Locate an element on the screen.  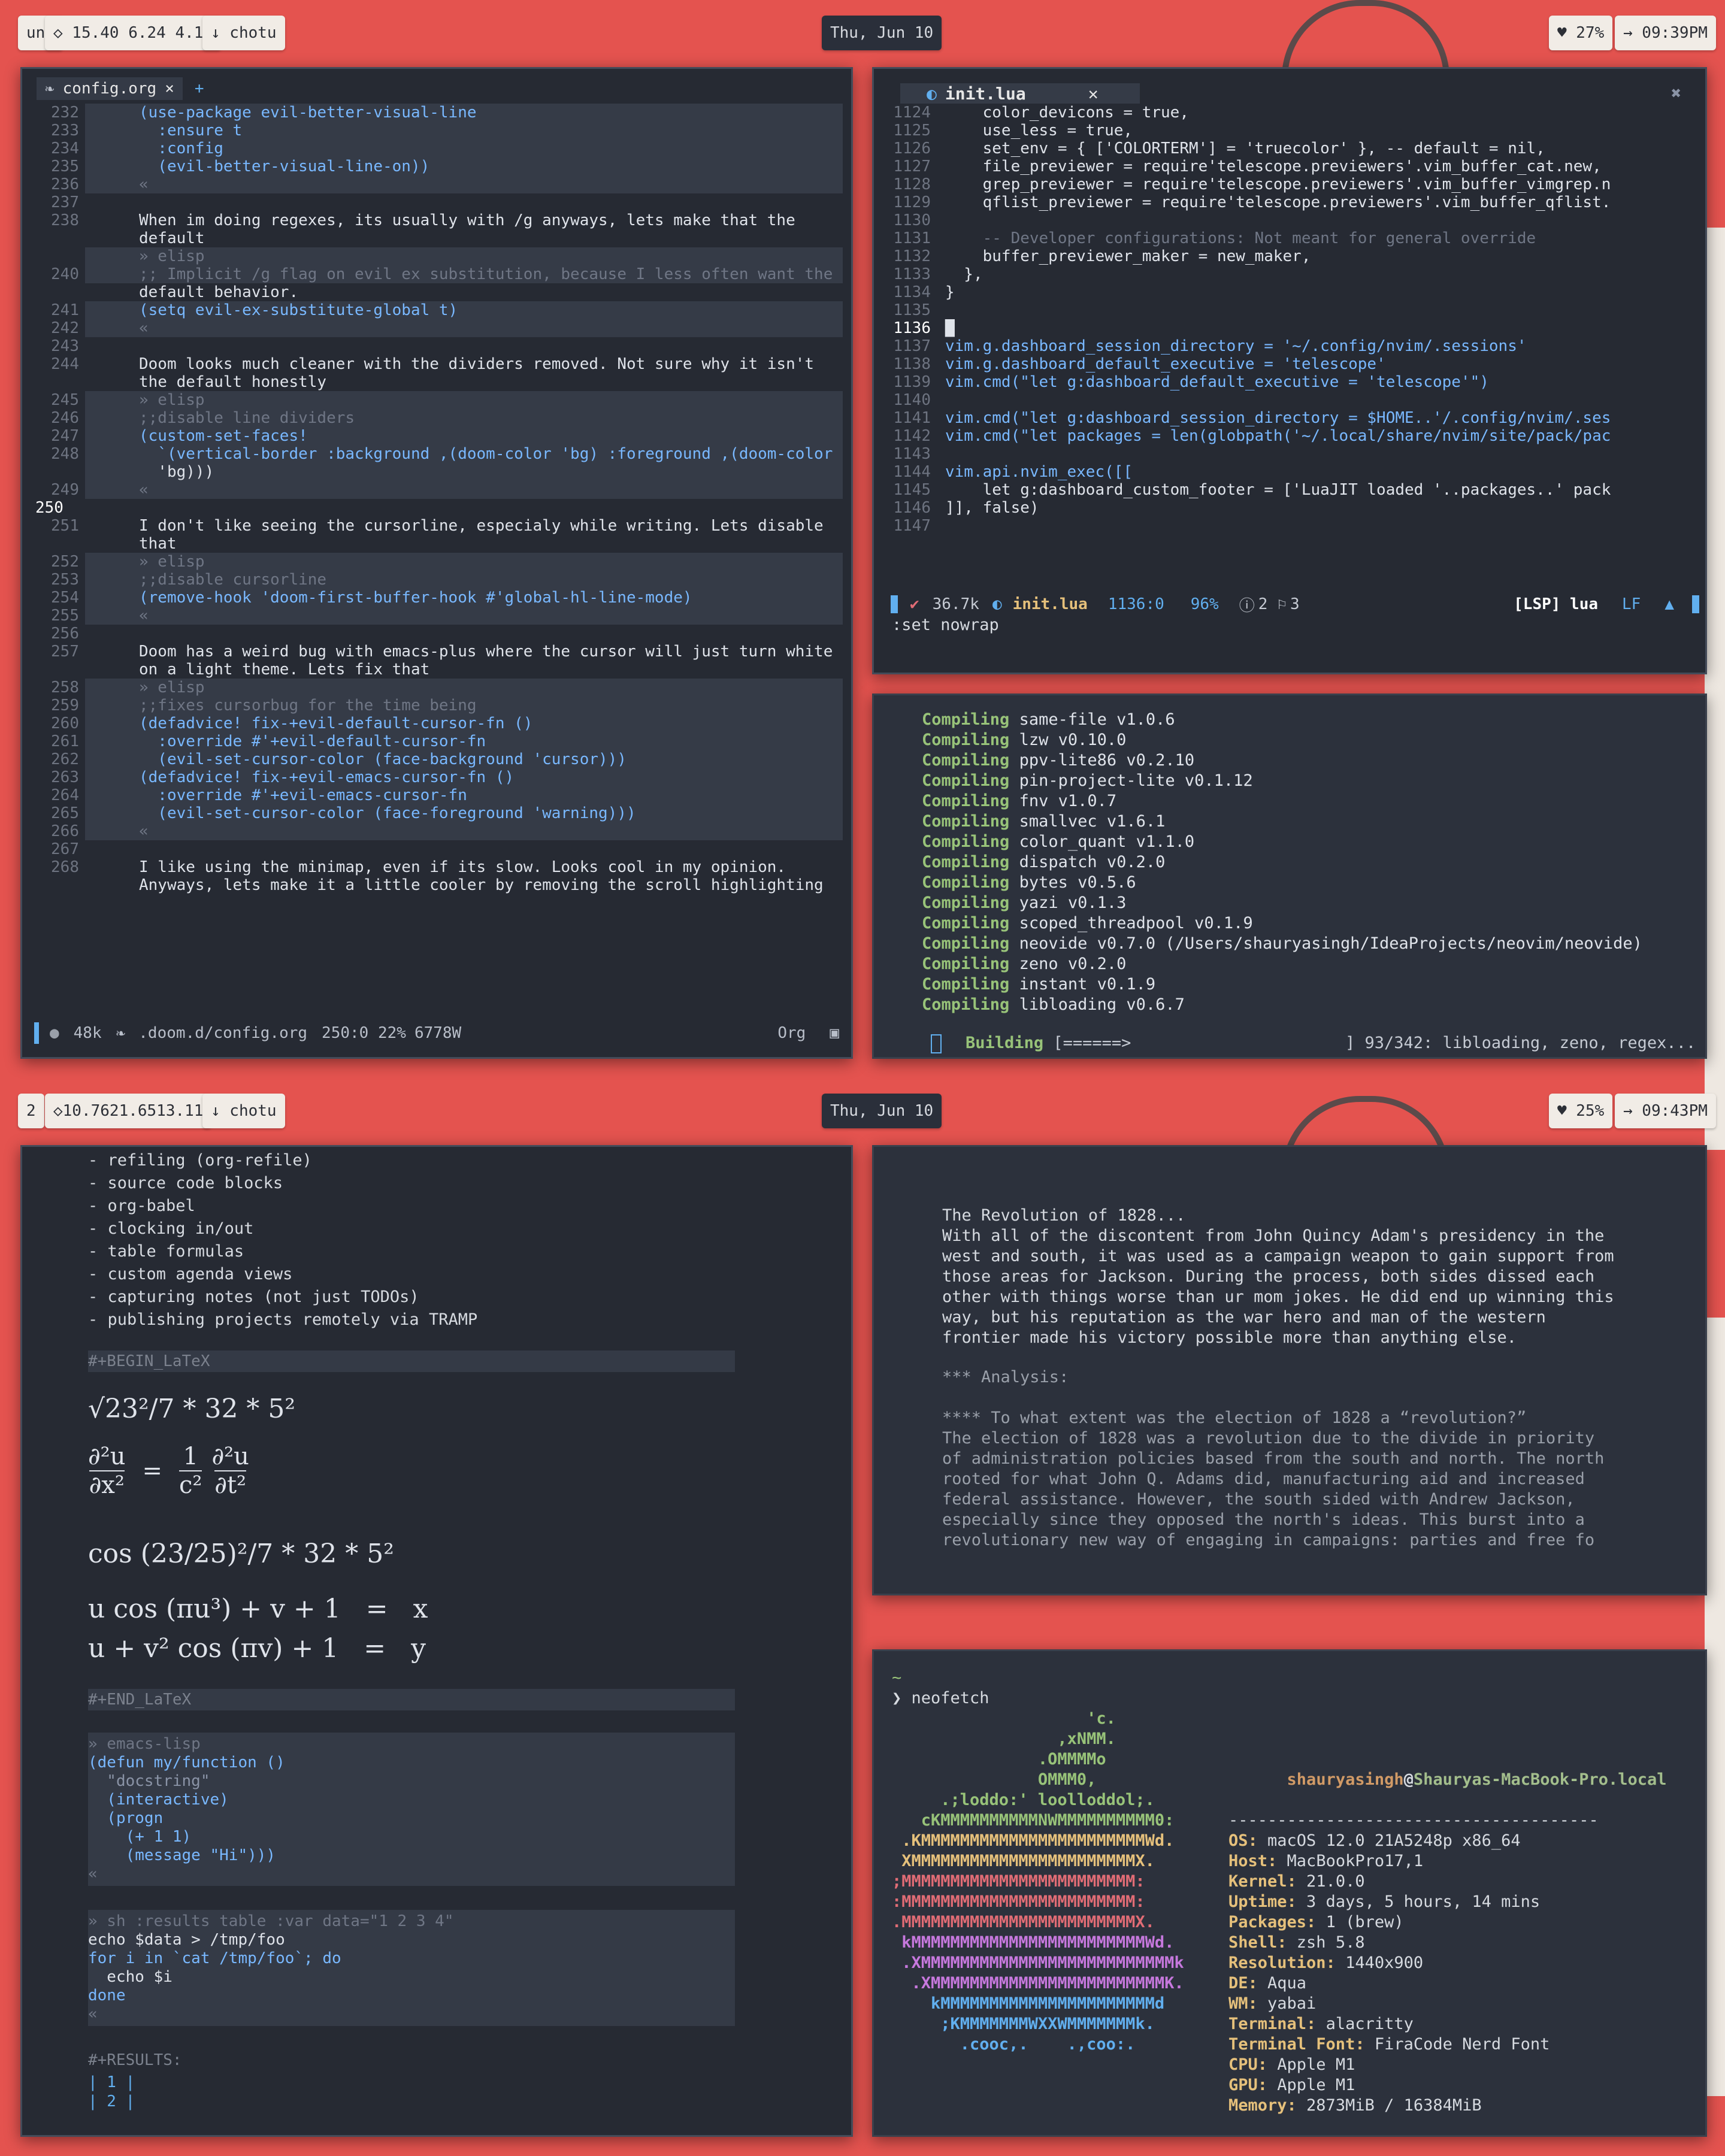
line-number: 236 is located at coordinates (65, 184).